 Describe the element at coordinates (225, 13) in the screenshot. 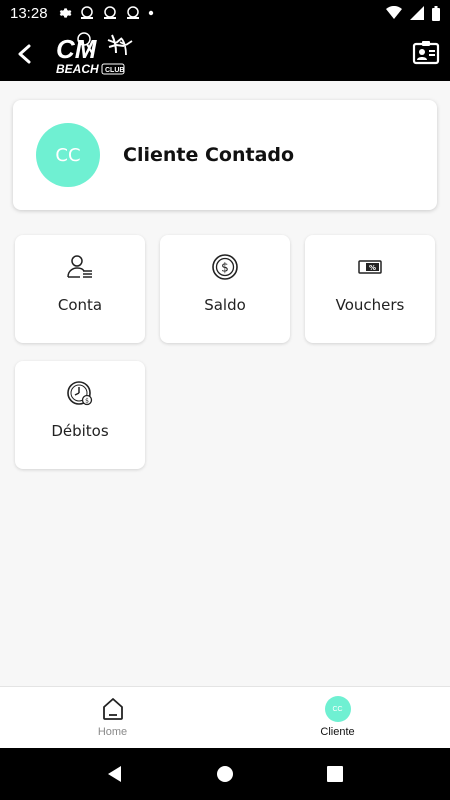

I see `status-bar: 13:28` at that location.